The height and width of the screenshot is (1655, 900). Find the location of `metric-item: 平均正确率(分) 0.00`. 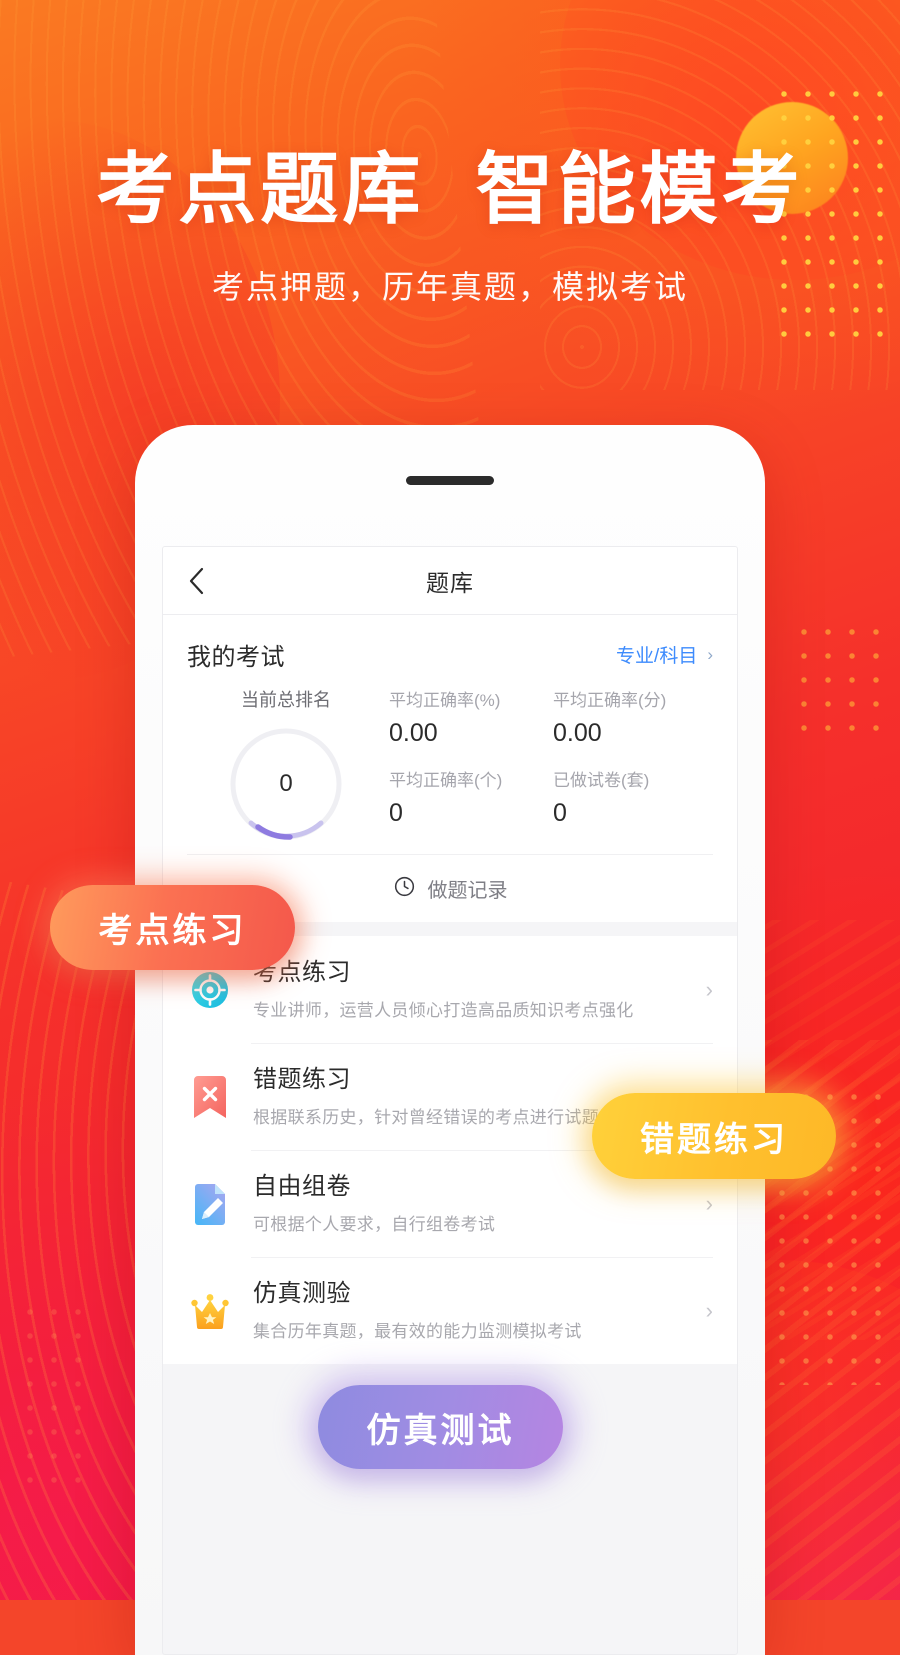

metric-item: 平均正确率(分) 0.00 is located at coordinates (631, 724).